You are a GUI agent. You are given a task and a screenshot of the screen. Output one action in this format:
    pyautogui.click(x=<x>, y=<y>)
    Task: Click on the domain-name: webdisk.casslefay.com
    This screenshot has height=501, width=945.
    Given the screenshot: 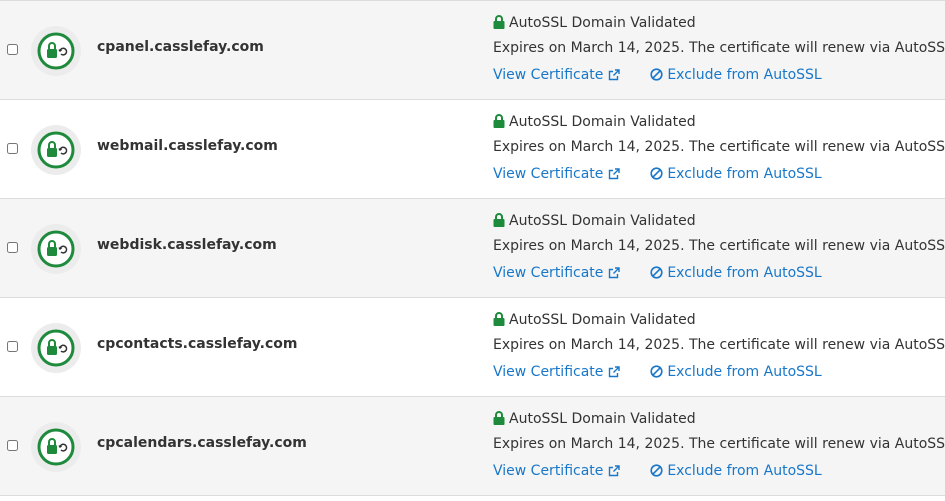 What is the action you would take?
    pyautogui.click(x=187, y=245)
    